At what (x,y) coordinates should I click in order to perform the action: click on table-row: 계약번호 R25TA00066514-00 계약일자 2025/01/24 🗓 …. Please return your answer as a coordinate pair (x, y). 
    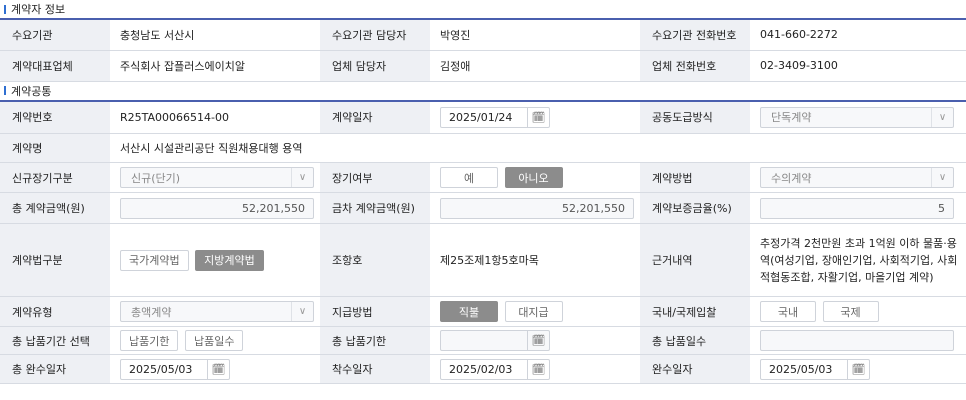
    Looking at the image, I should click on (483, 117).